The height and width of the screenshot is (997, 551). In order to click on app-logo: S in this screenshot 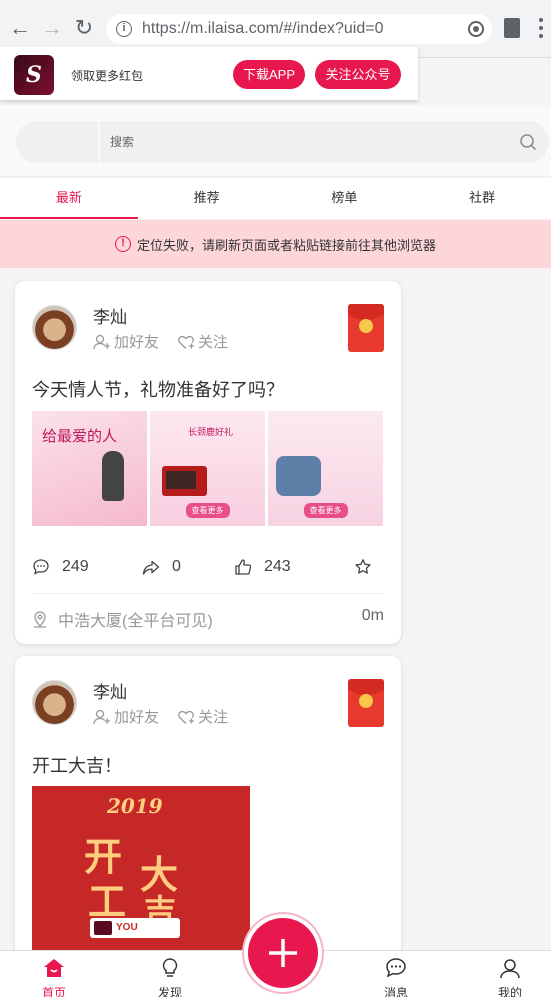, I will do `click(34, 75)`.